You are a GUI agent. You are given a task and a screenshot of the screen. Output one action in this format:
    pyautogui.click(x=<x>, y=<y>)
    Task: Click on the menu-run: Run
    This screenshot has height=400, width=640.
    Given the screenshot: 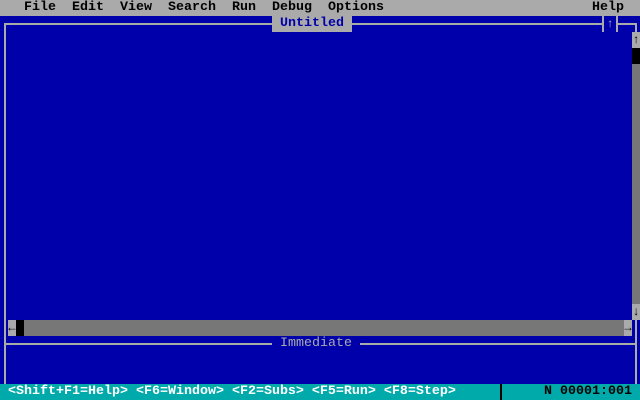 What is the action you would take?
    pyautogui.click(x=244, y=8)
    